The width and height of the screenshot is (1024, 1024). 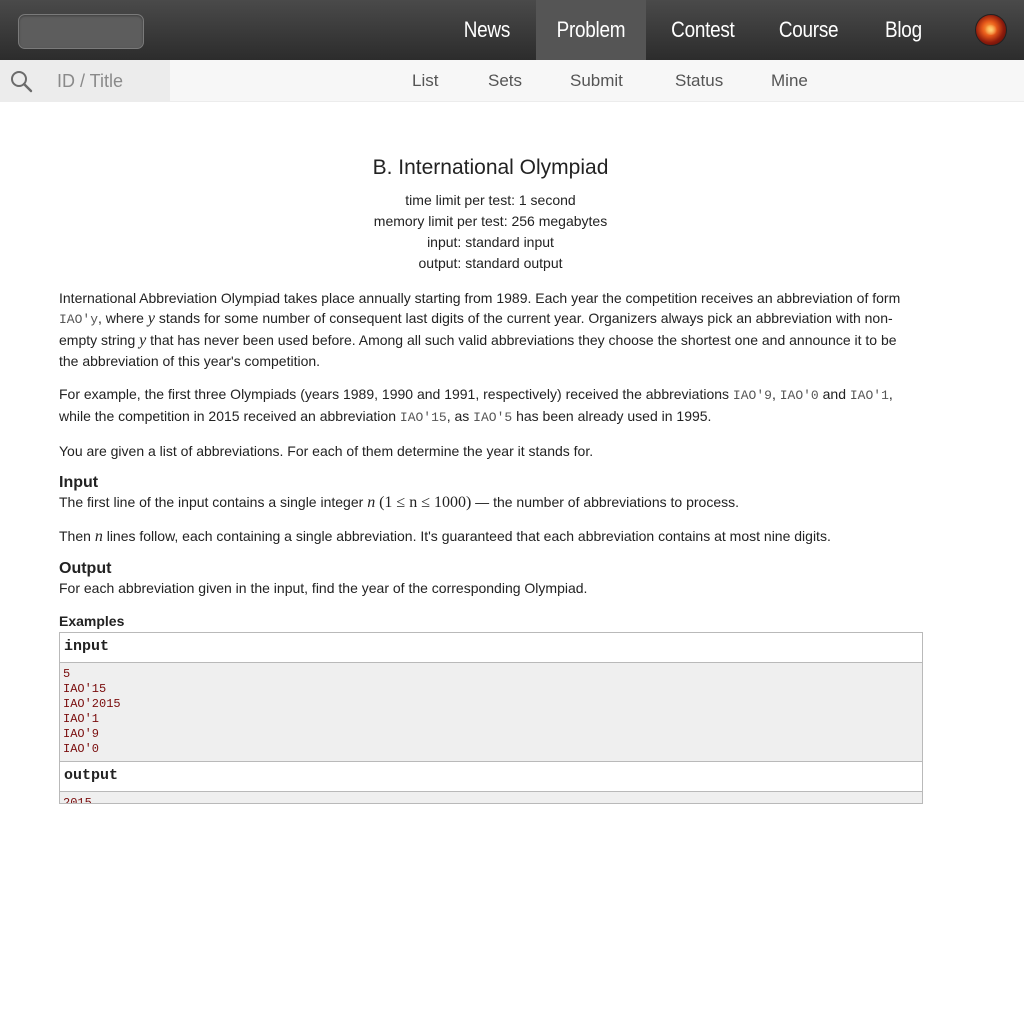 I want to click on problem-title: B. International Olympiad, so click(x=490, y=167).